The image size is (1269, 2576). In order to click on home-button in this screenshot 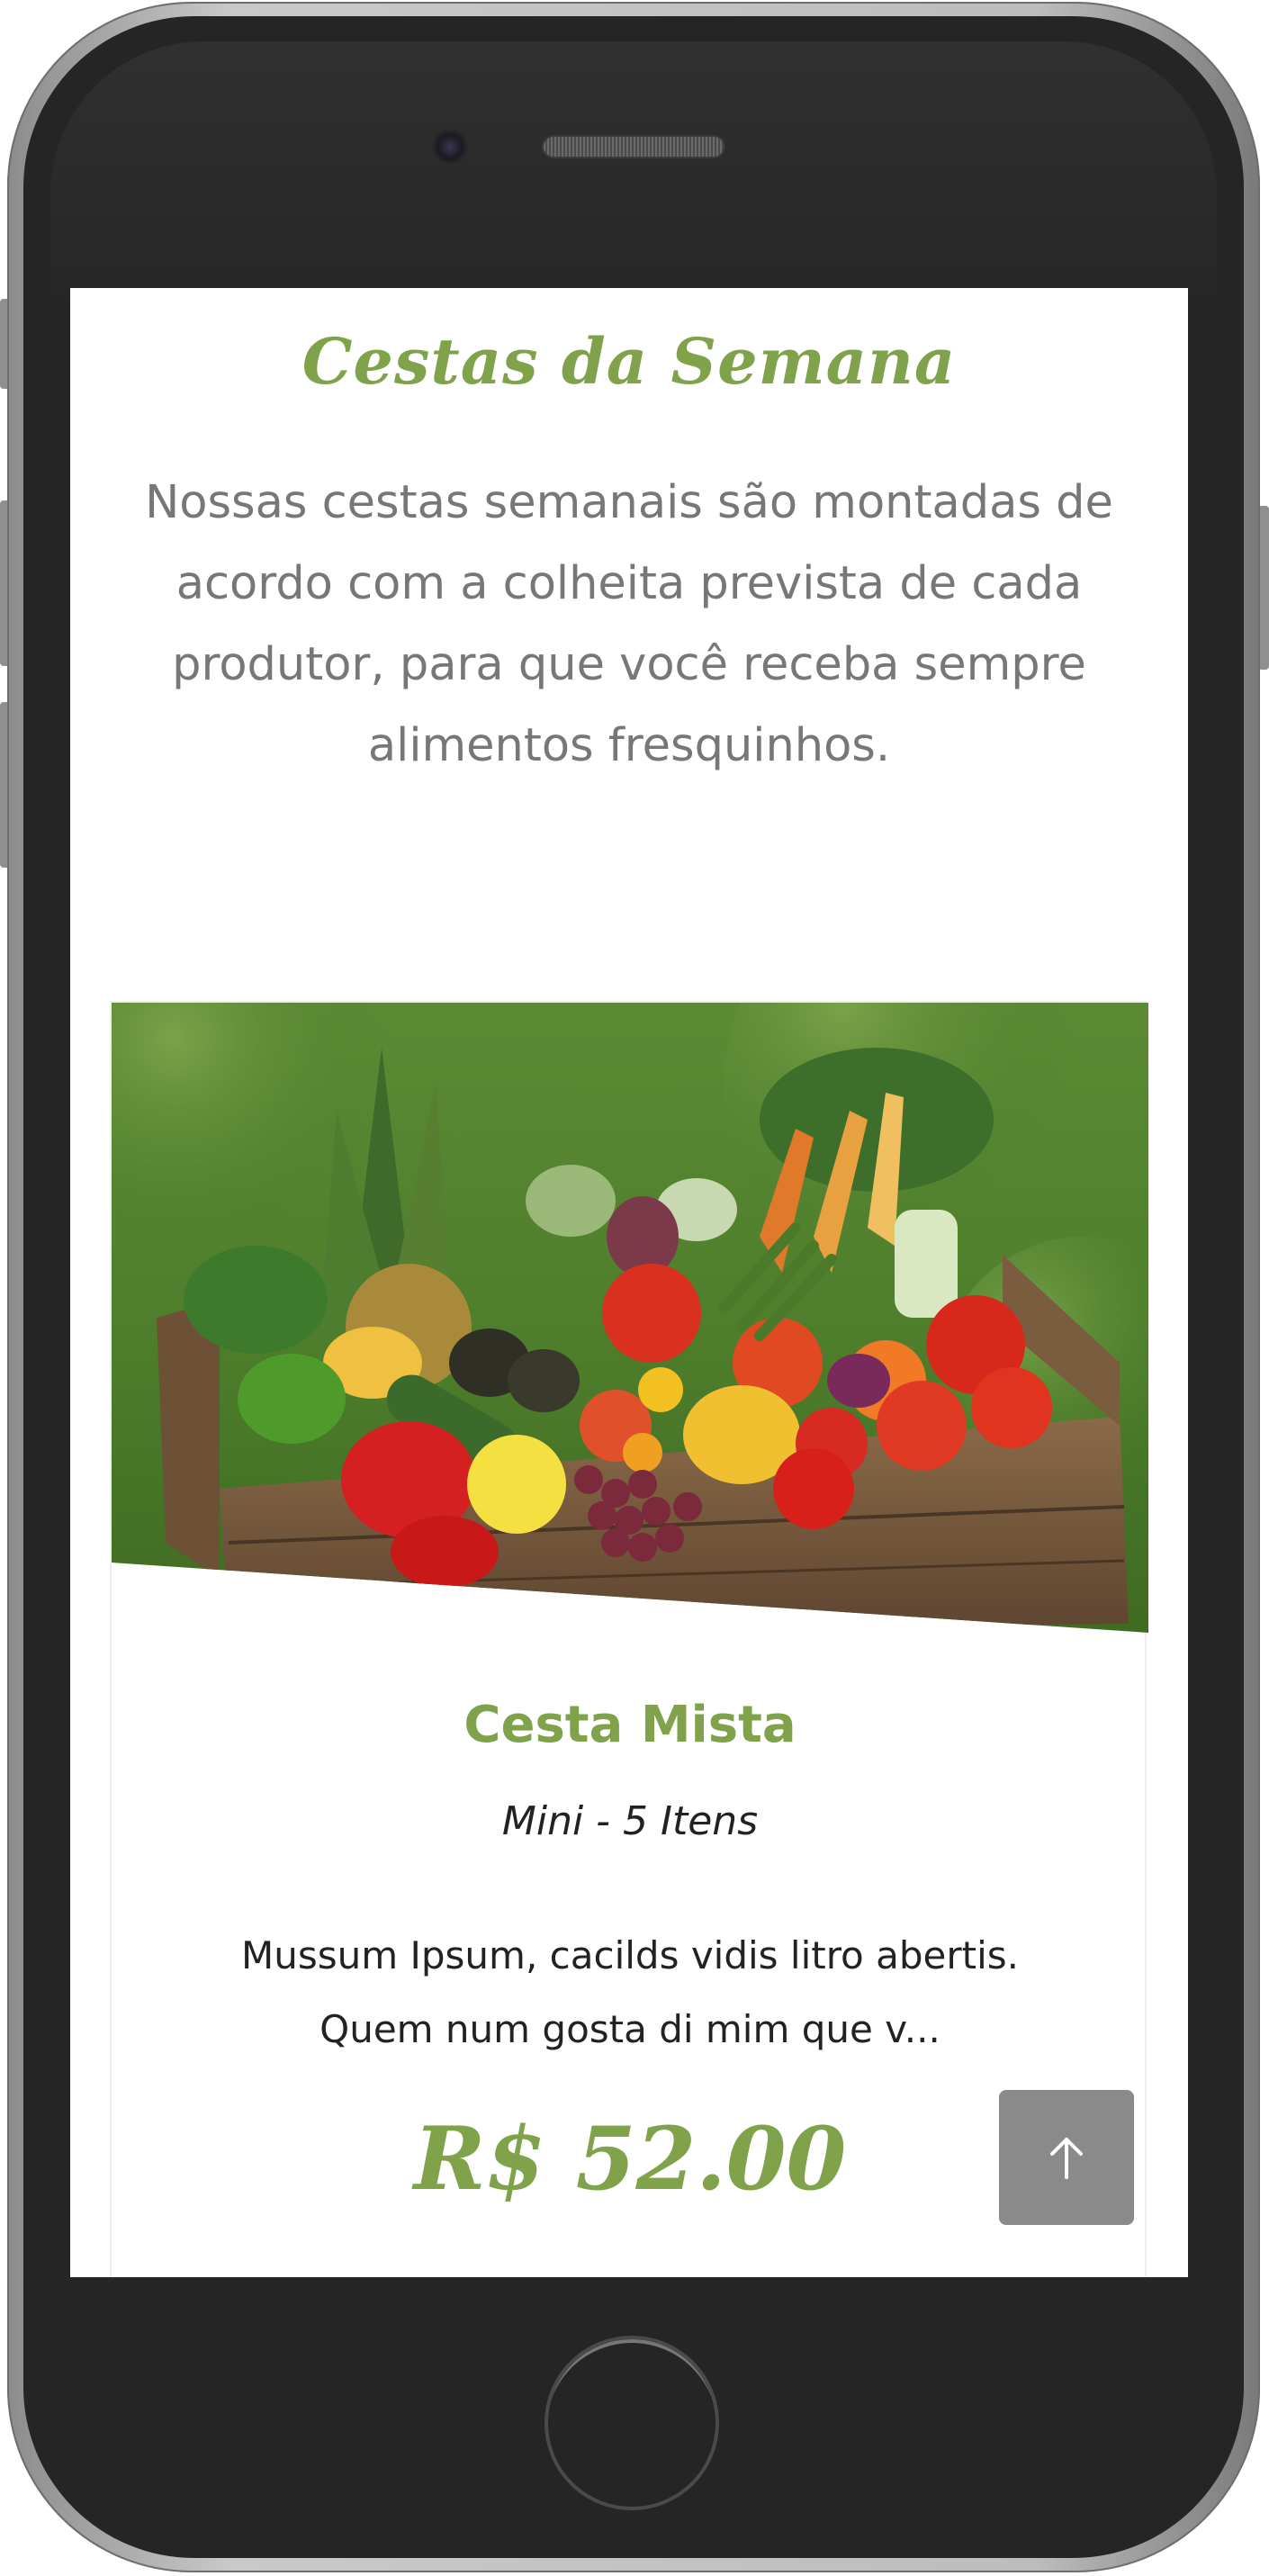, I will do `click(632, 2423)`.